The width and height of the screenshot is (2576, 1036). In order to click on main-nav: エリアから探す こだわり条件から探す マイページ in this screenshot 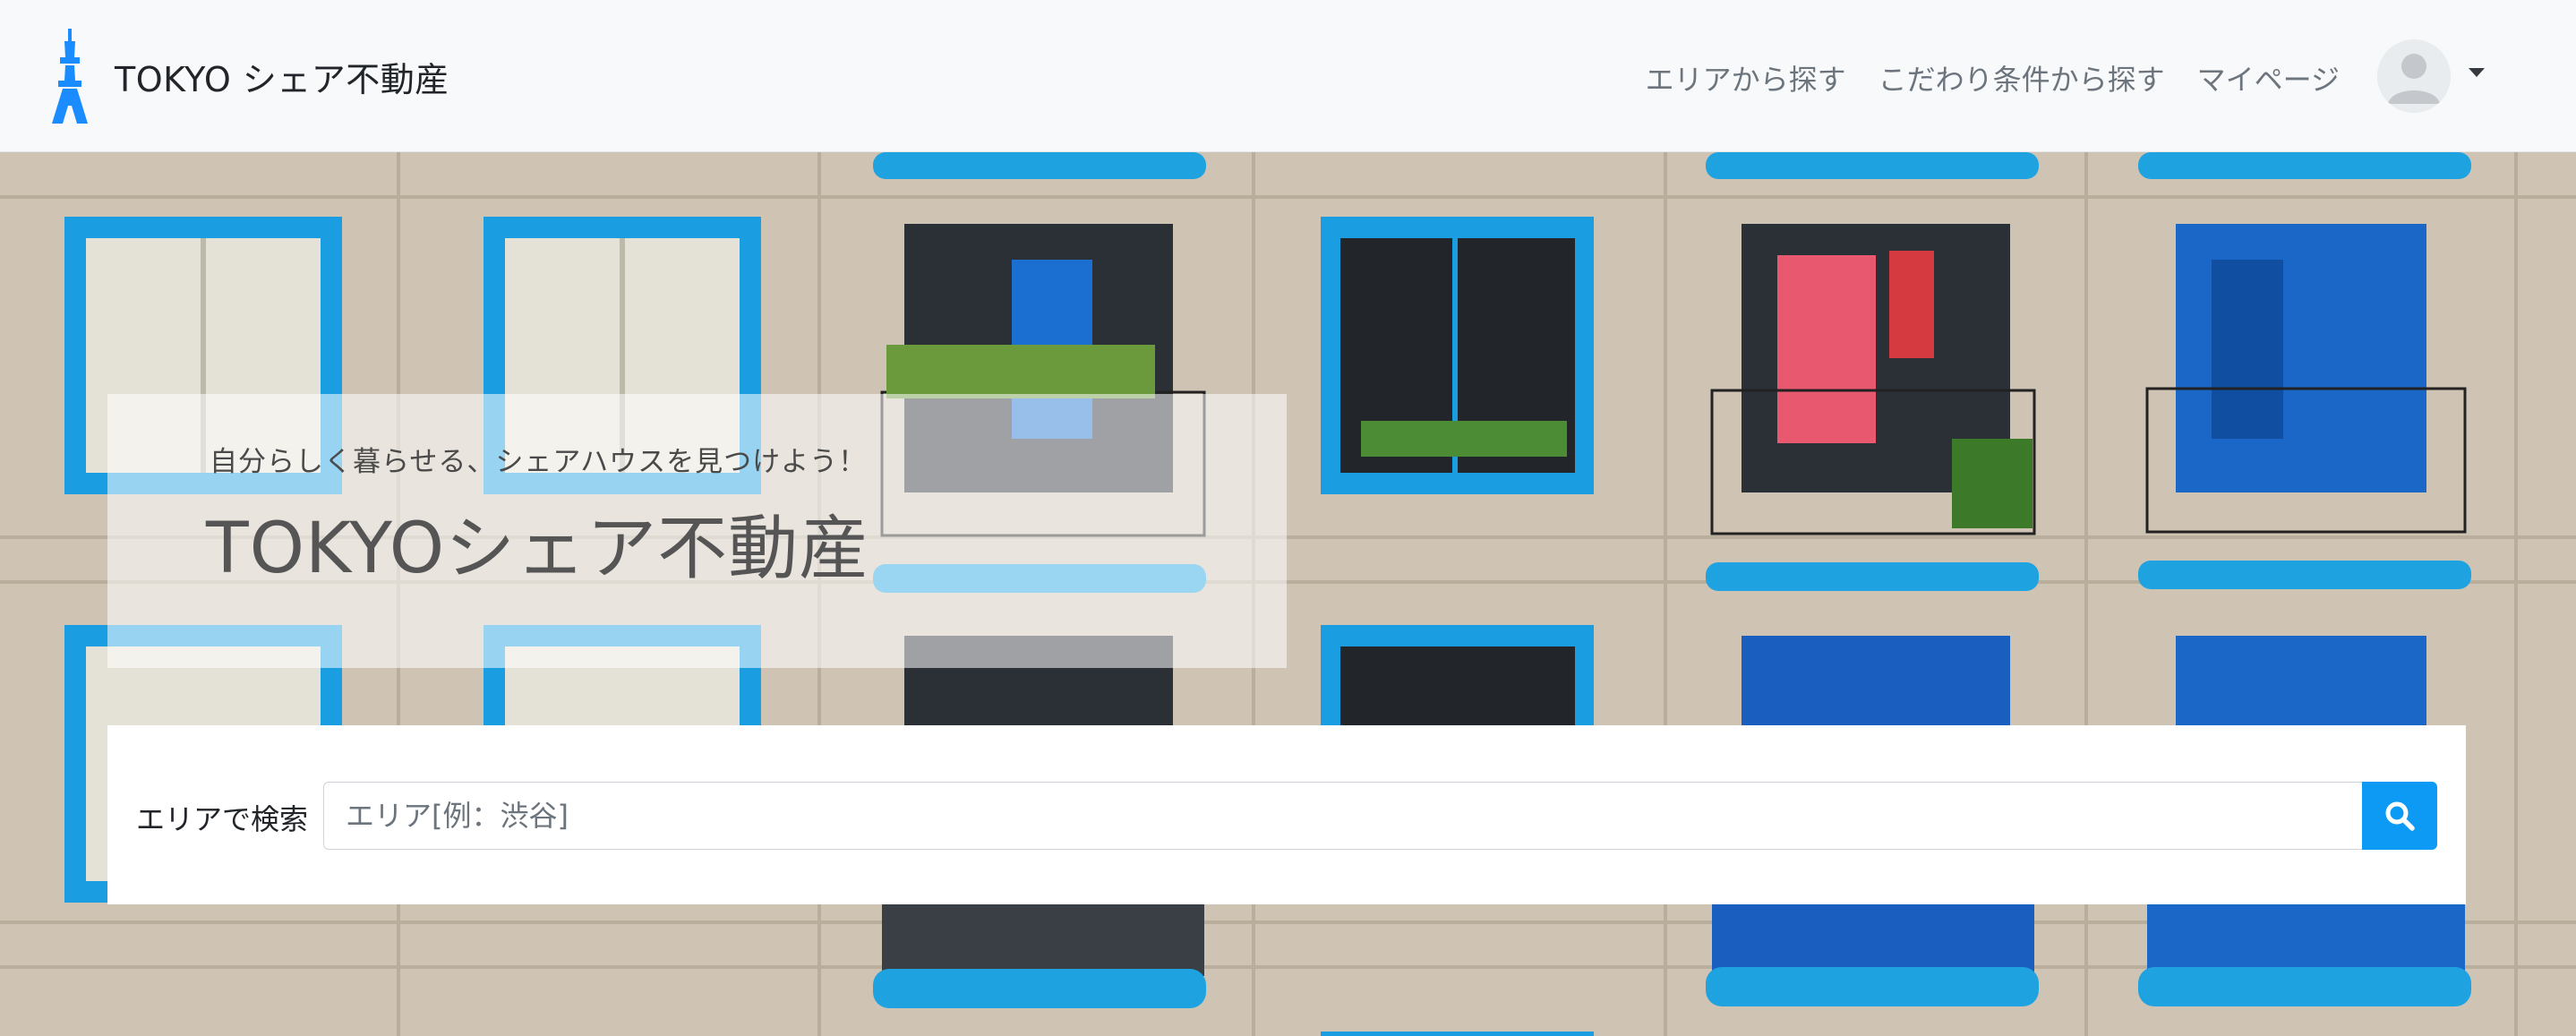, I will do `click(1976, 77)`.